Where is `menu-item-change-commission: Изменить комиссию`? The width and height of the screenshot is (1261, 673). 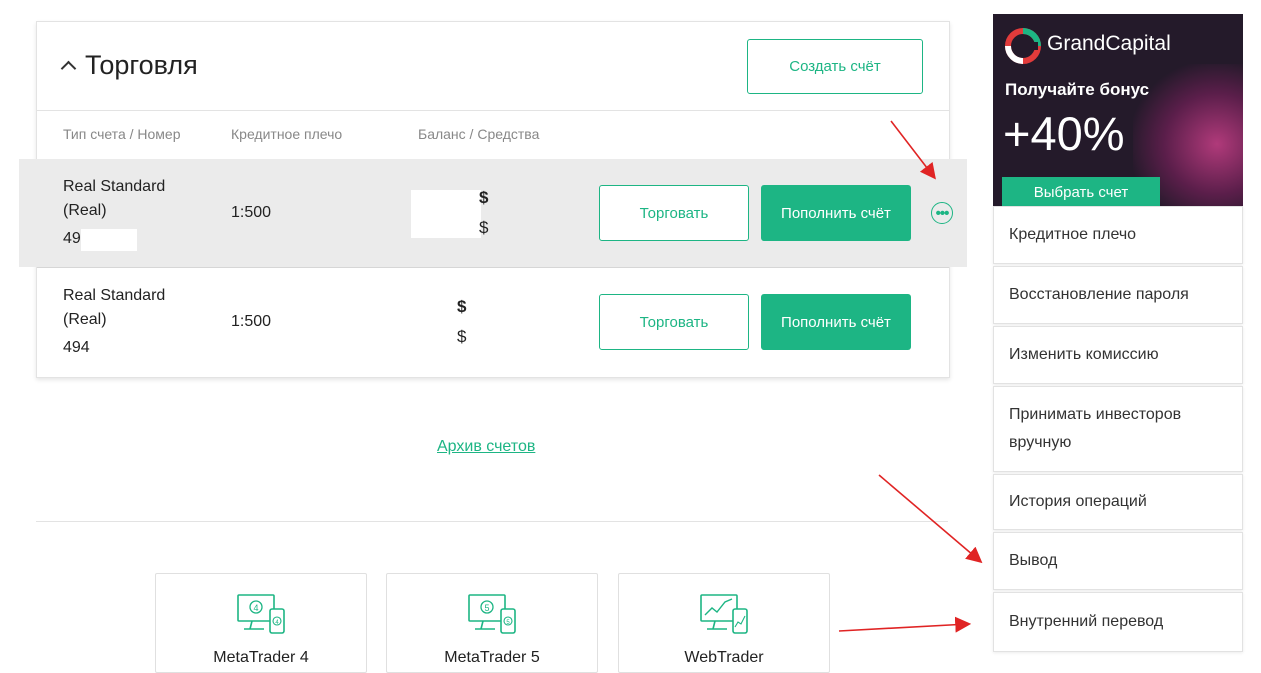 menu-item-change-commission: Изменить комиссию is located at coordinates (1118, 355).